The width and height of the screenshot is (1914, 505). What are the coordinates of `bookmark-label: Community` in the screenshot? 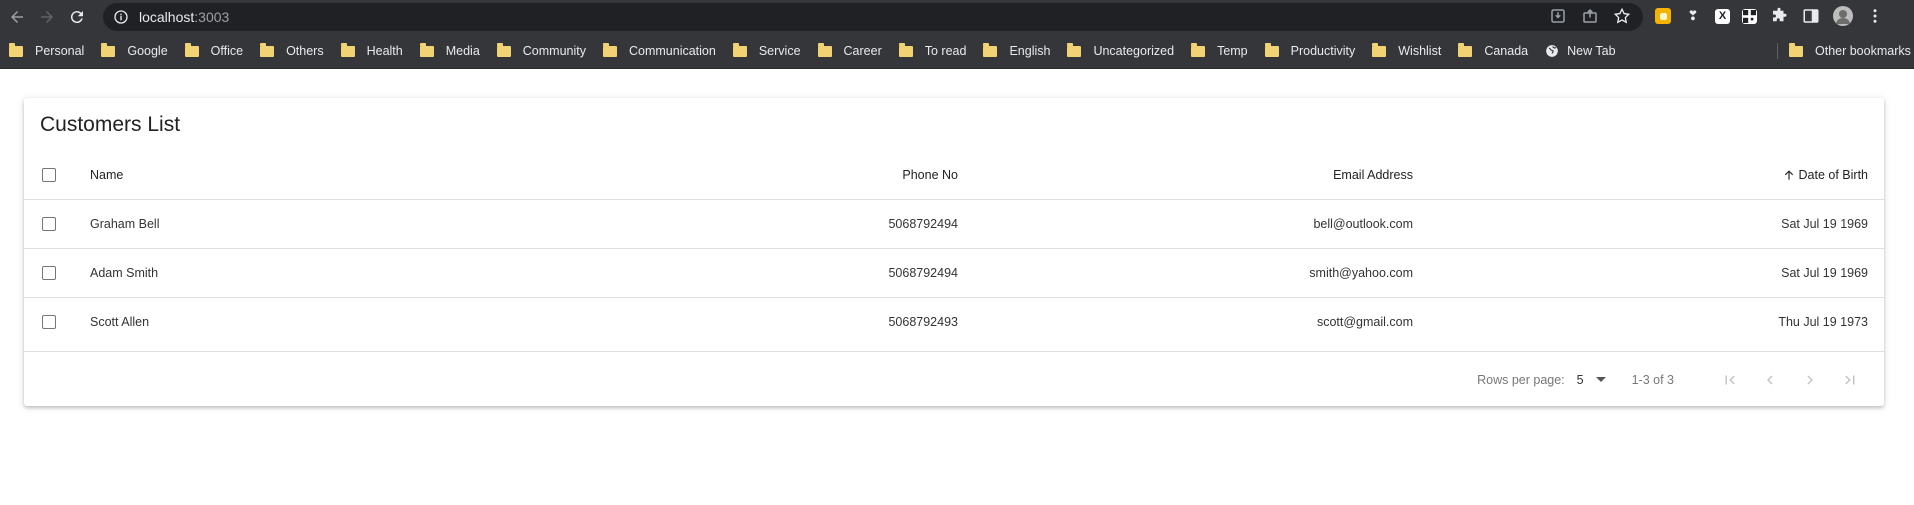 It's located at (554, 51).